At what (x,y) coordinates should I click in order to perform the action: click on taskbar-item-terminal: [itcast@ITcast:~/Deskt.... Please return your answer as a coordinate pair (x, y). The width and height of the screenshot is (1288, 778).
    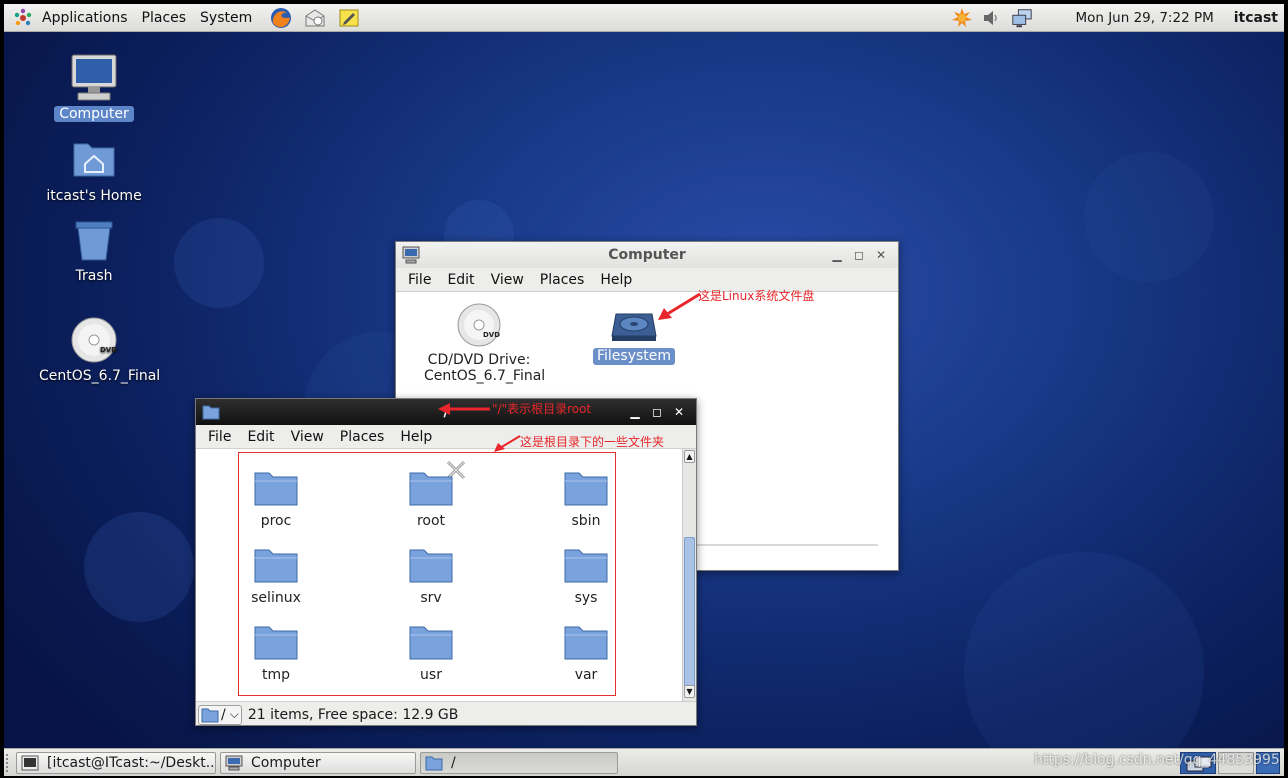
    Looking at the image, I should click on (116, 763).